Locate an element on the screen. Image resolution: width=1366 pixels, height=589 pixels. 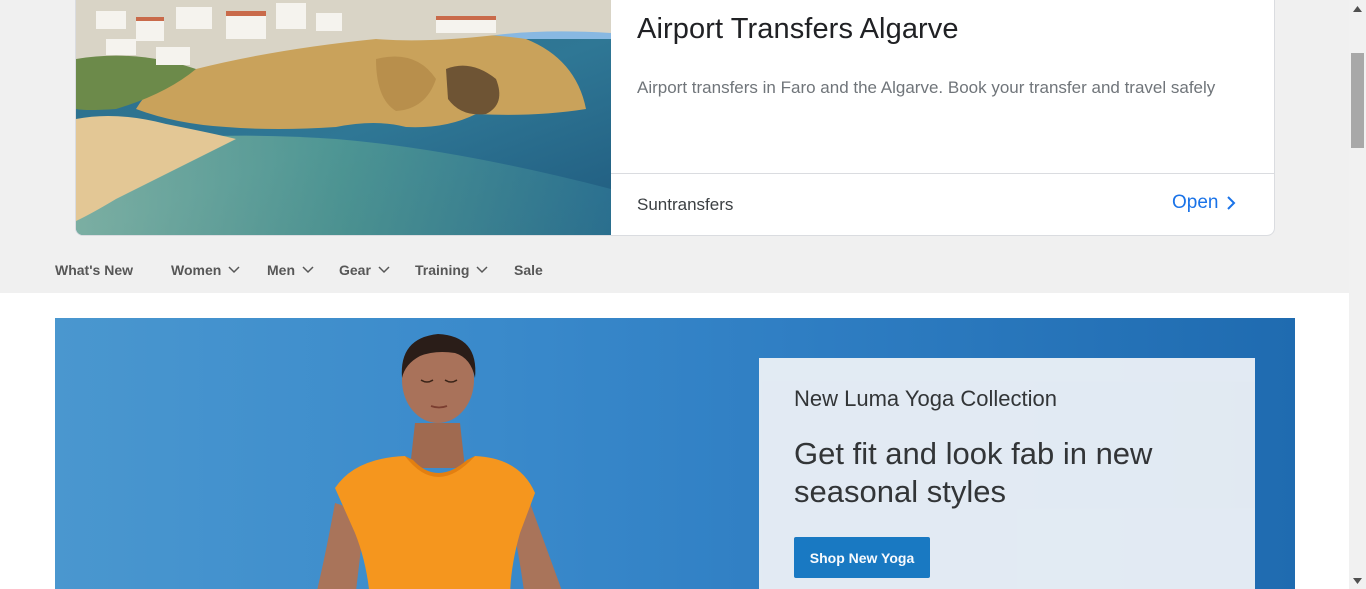
scrollbar-thumb is located at coordinates (1357, 100).